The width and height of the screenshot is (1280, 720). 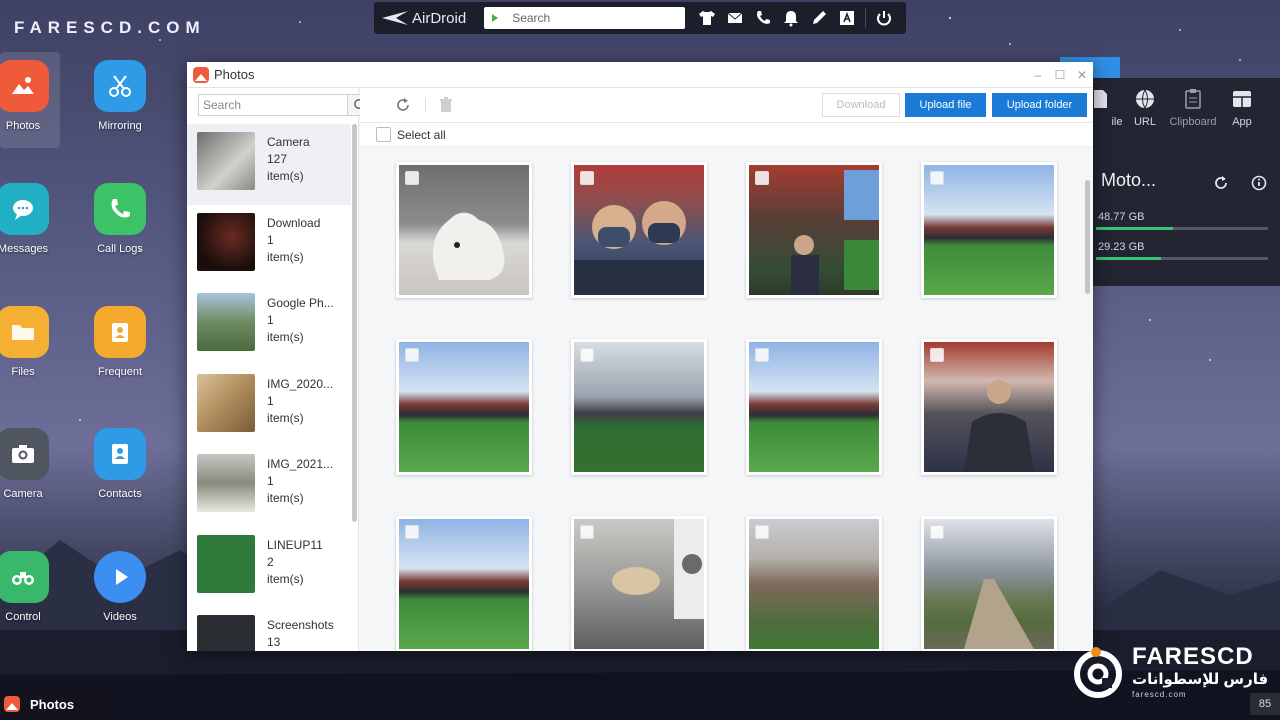 What do you see at coordinates (23, 494) in the screenshot?
I see `desktop-app-label: Camera` at bounding box center [23, 494].